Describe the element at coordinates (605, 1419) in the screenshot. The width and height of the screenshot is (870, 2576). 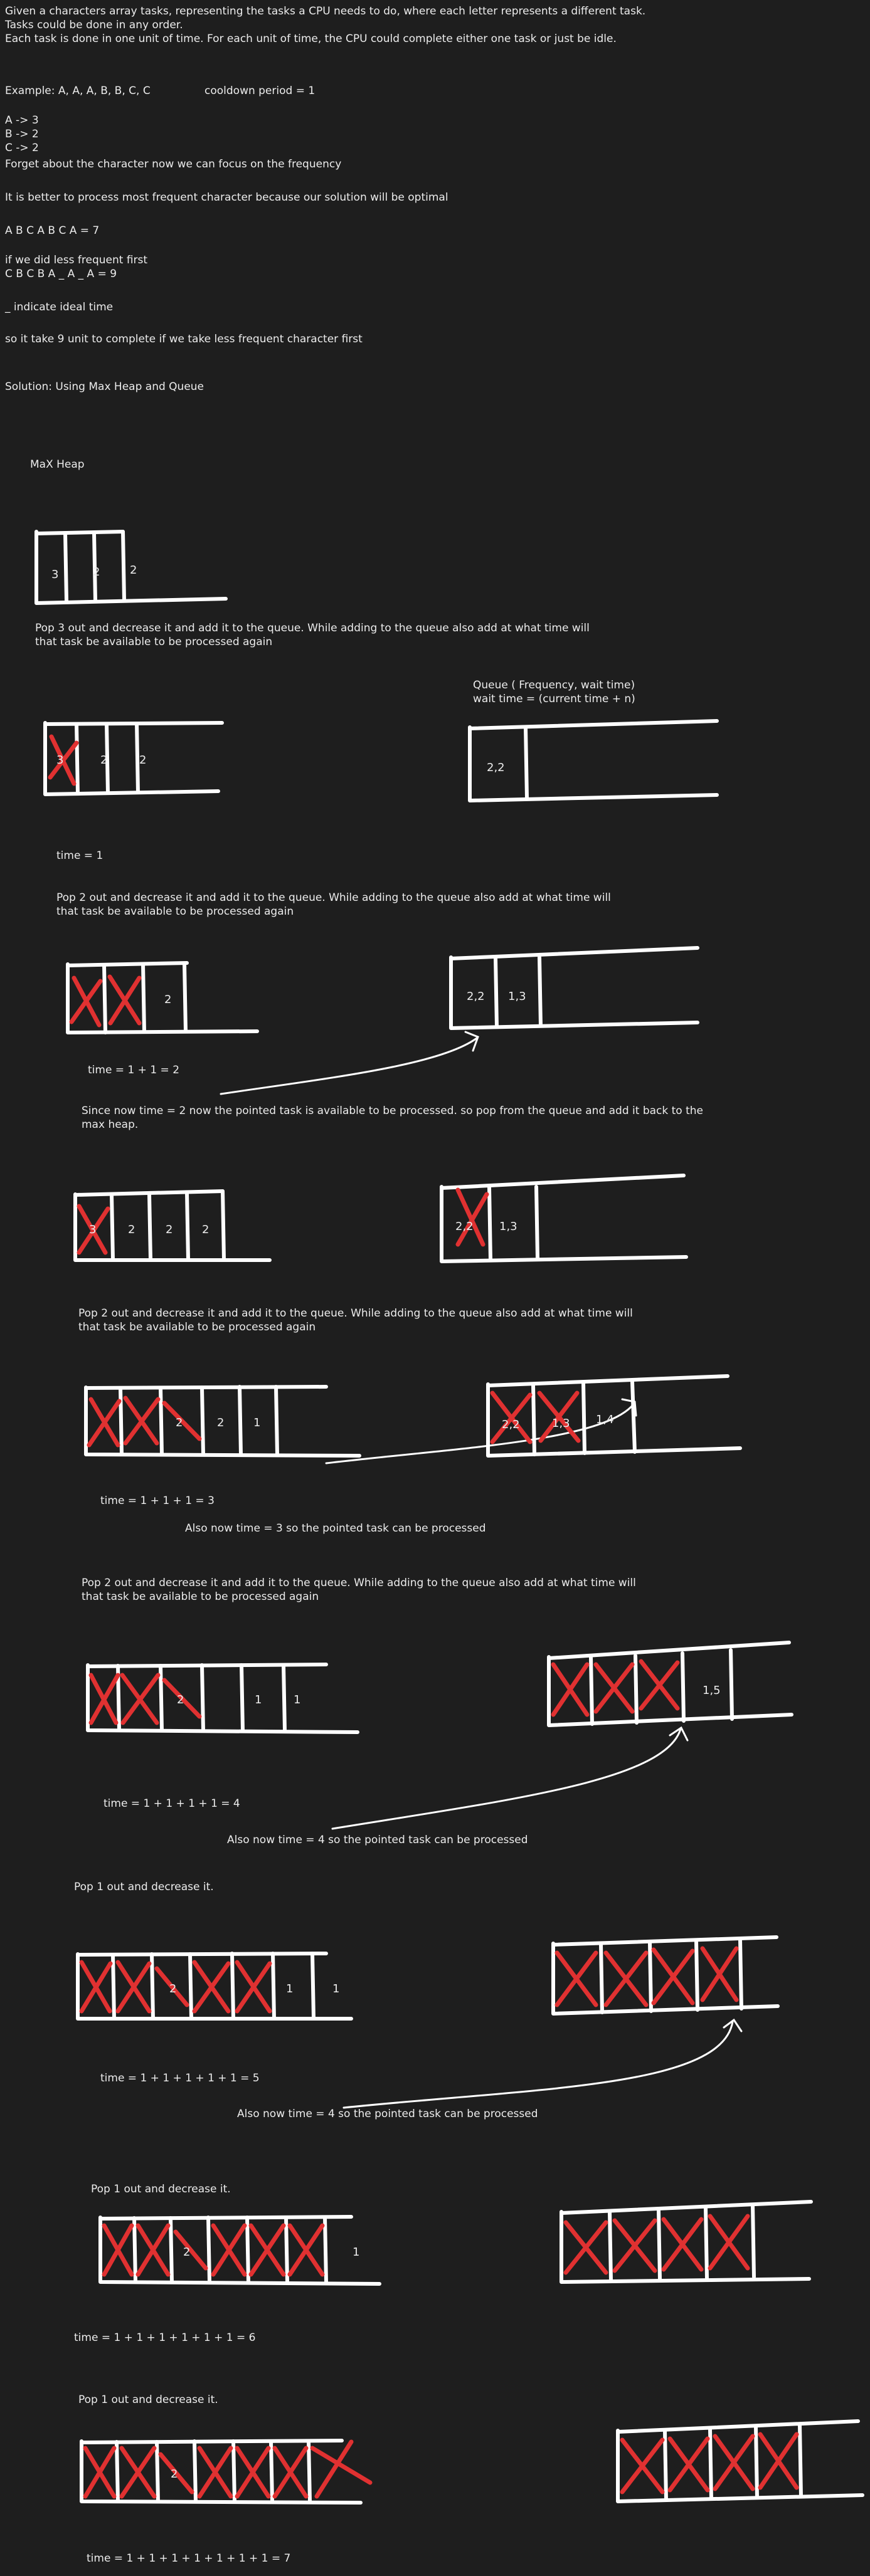
I see `queue-cell-value: 1,4` at that location.